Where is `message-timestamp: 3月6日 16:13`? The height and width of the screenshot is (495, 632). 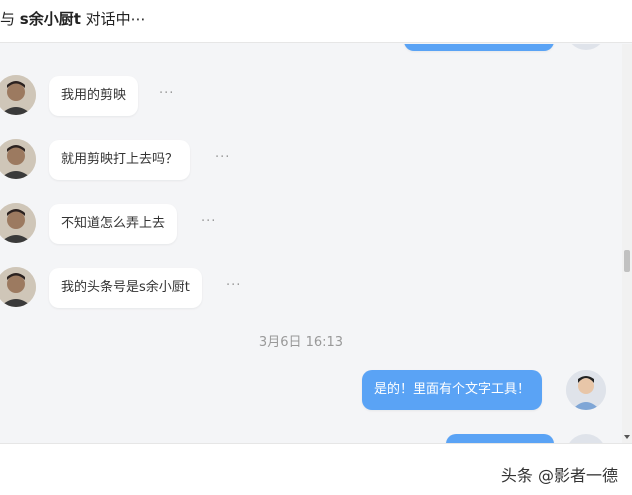
message-timestamp: 3月6日 16:13 is located at coordinates (301, 342).